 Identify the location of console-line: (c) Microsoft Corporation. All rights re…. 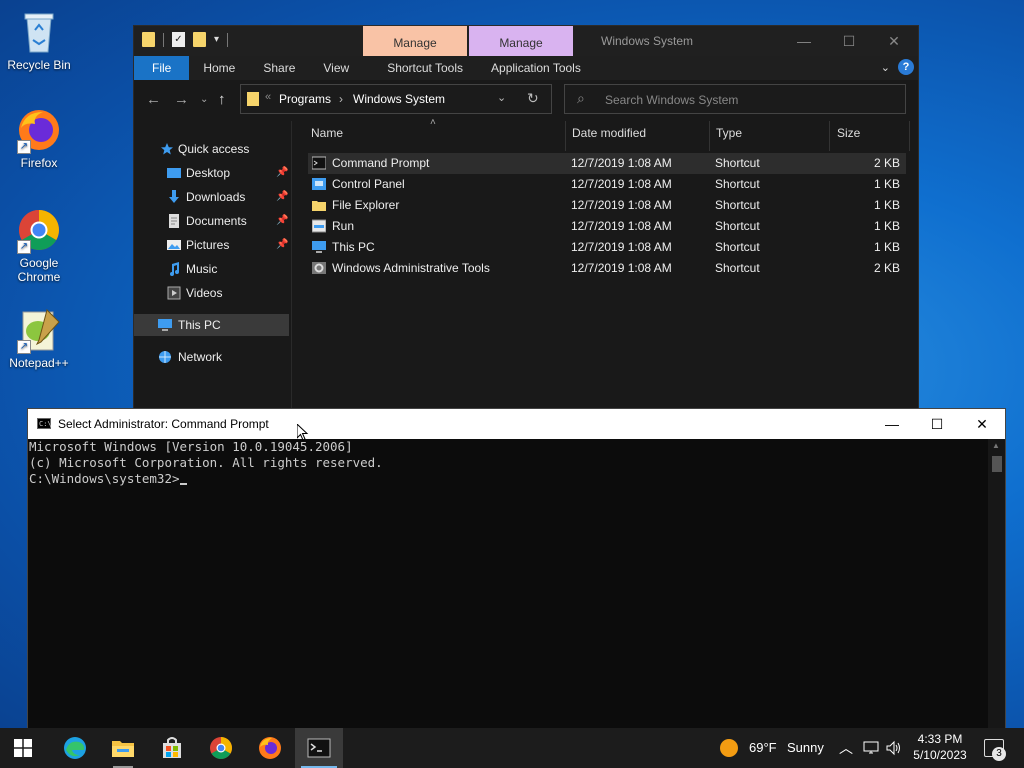
(206, 462).